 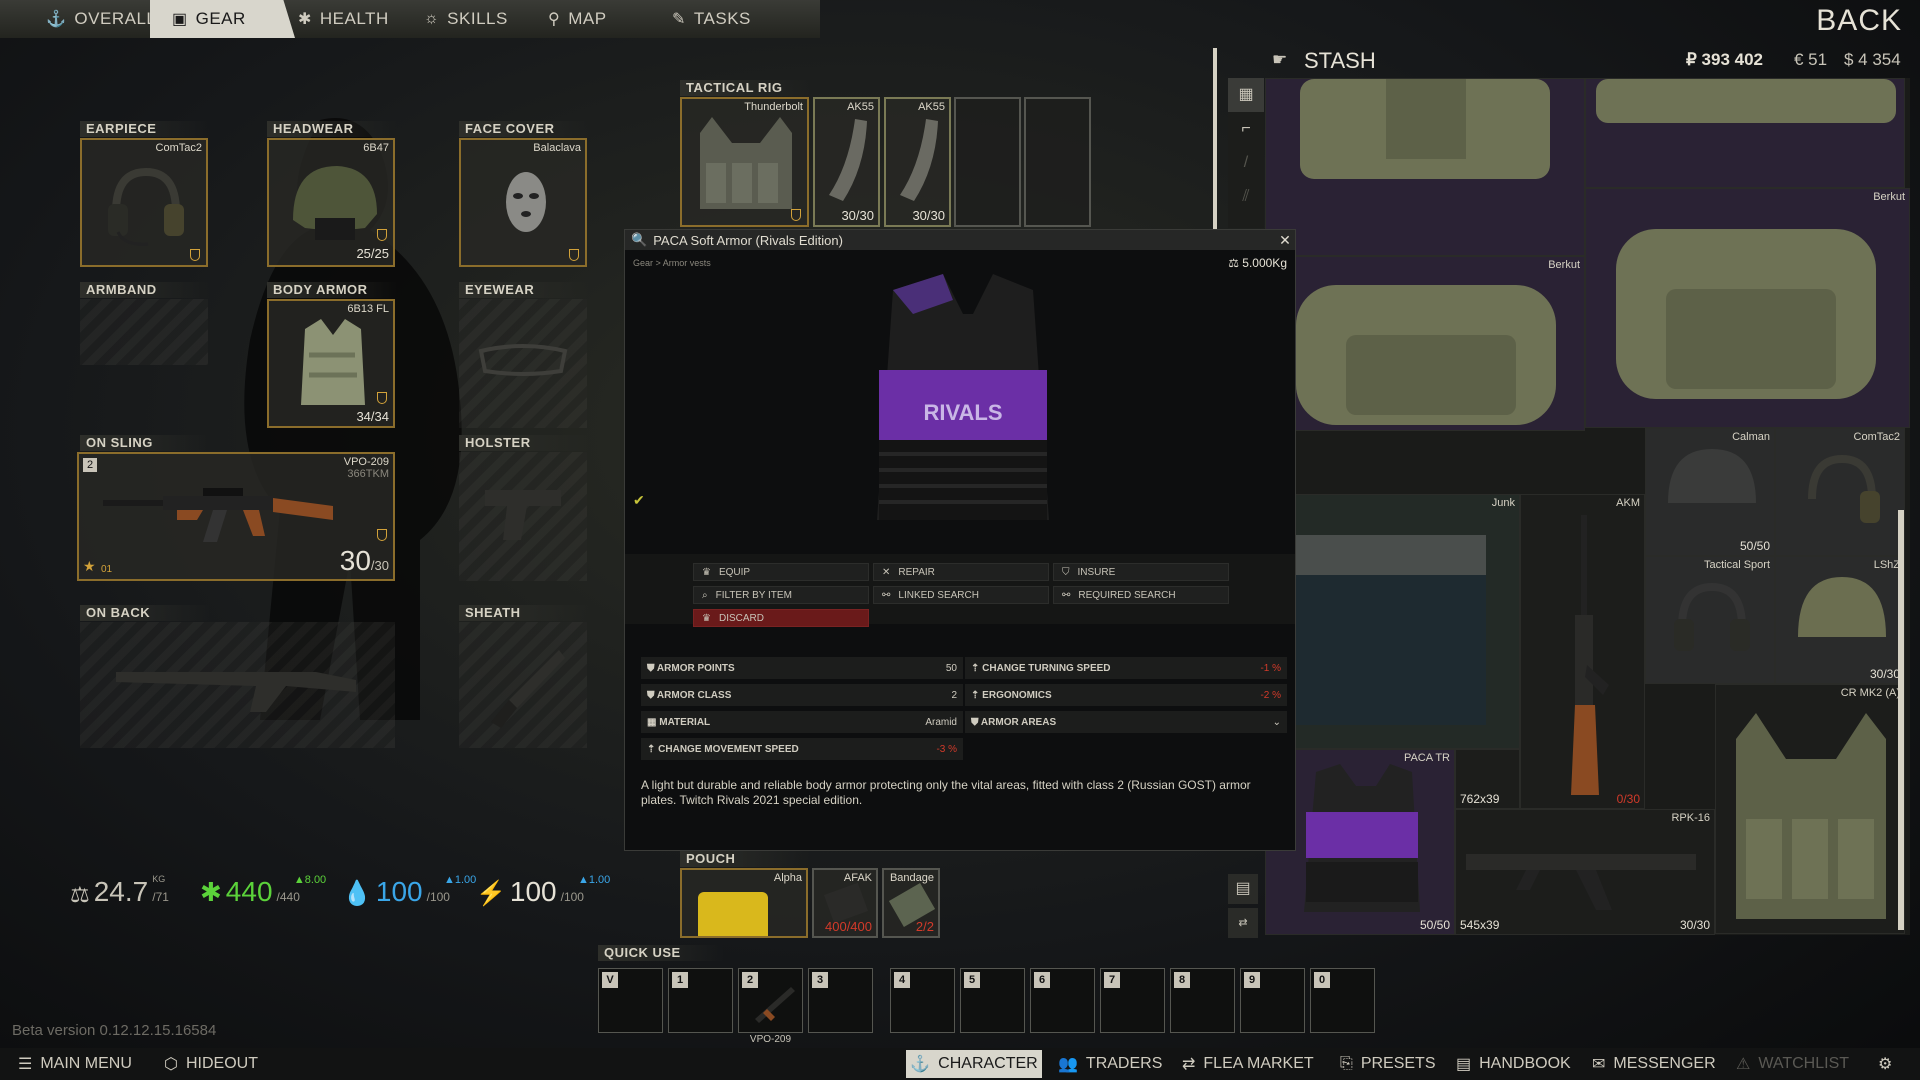 I want to click on quick-slot-2: 2, so click(x=770, y=1000).